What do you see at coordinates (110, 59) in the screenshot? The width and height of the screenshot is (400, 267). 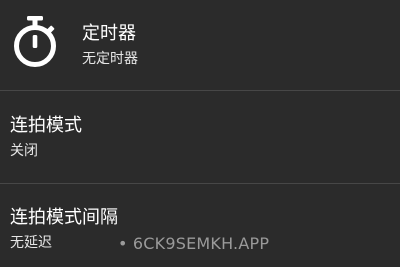 I see `timer-value: 无定时器` at bounding box center [110, 59].